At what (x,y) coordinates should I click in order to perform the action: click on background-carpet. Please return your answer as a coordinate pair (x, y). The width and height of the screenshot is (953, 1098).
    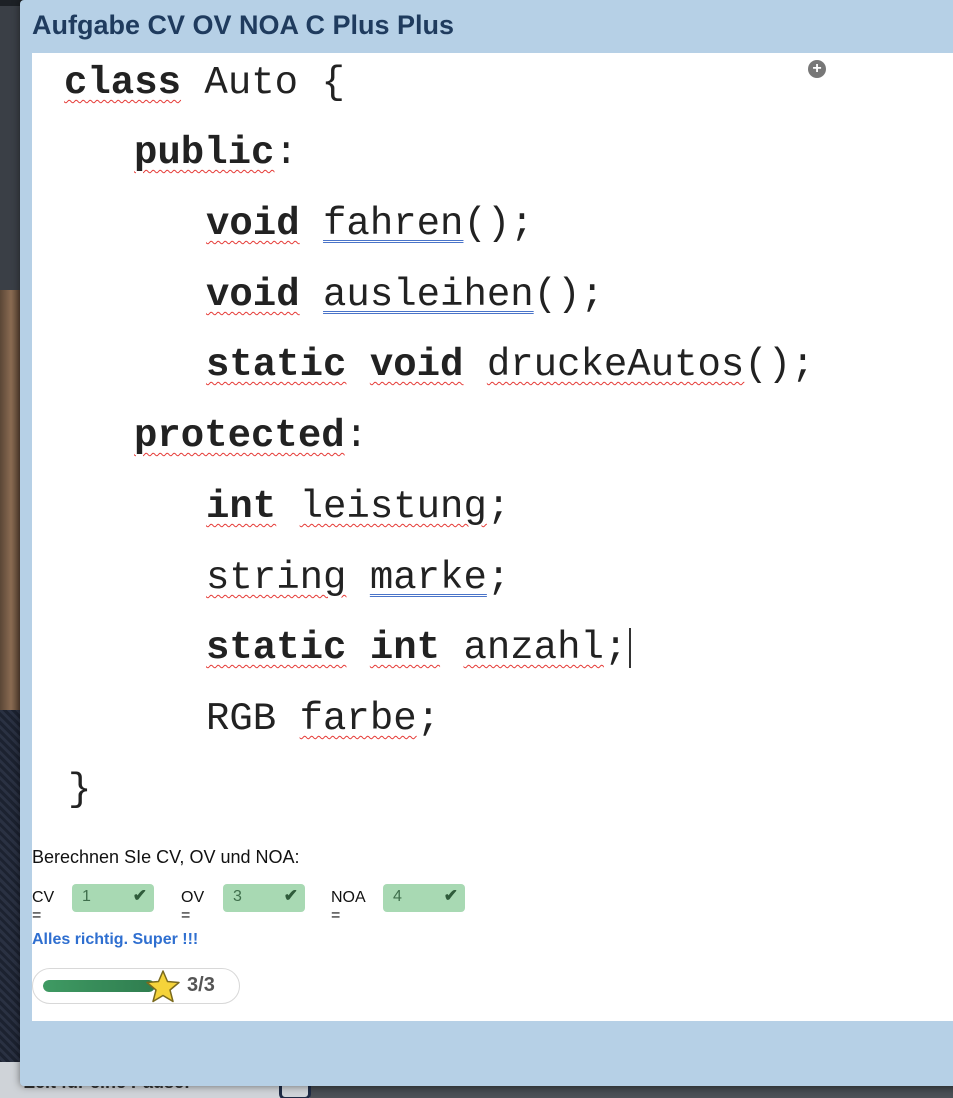
    Looking at the image, I should click on (11, 904).